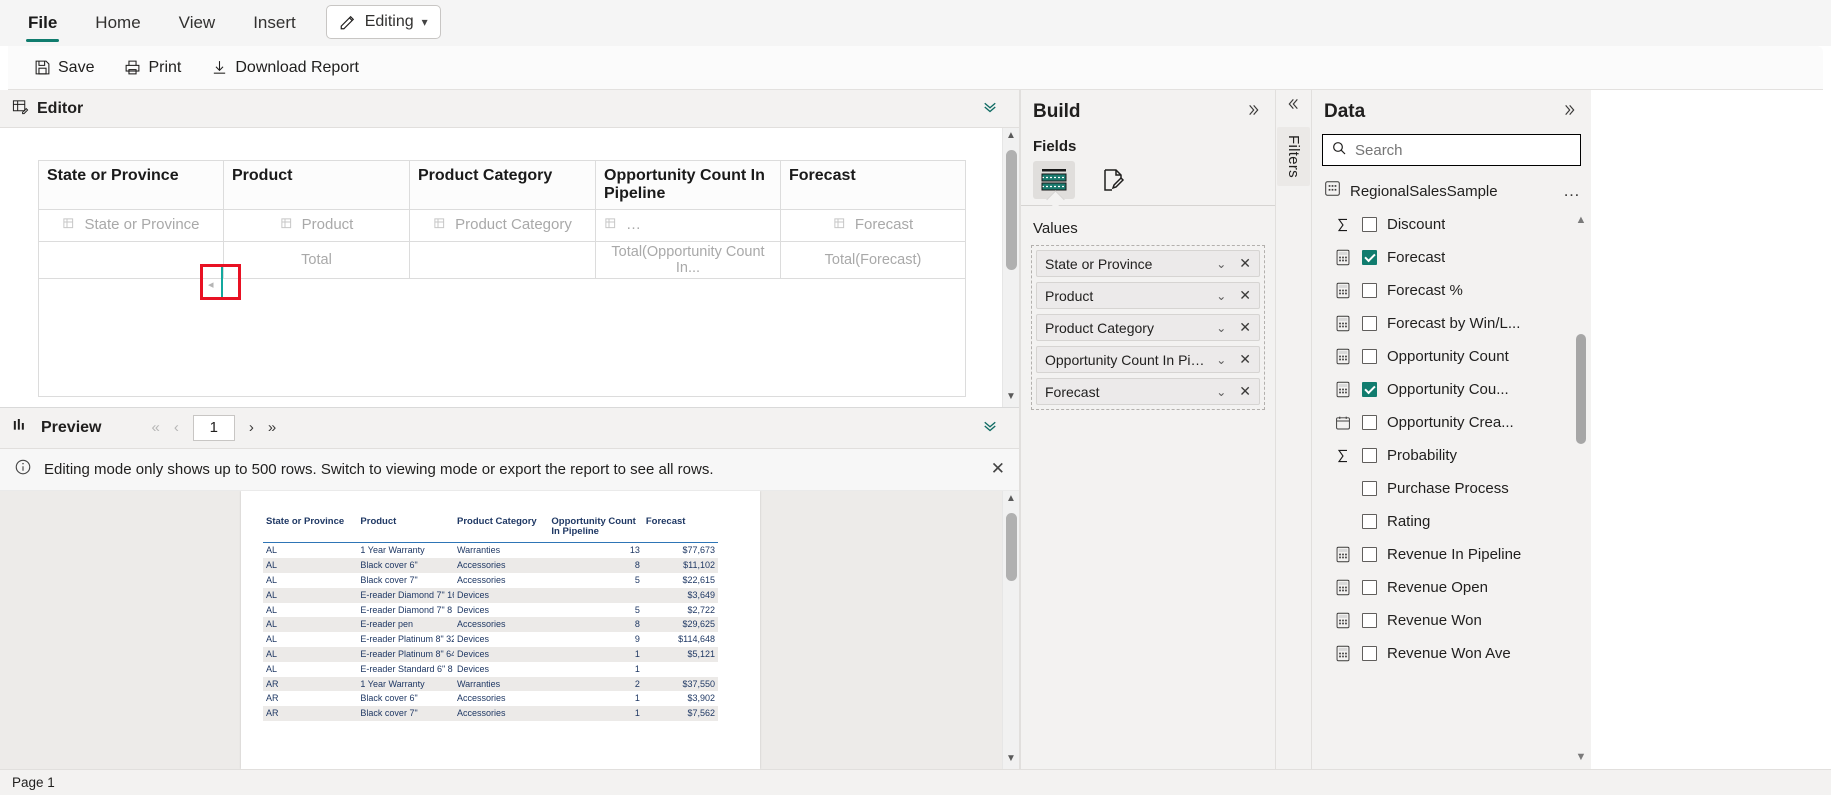 The height and width of the screenshot is (795, 1831). Describe the element at coordinates (1462, 653) in the screenshot. I see `data-field-item: Revenue Won Ave` at that location.